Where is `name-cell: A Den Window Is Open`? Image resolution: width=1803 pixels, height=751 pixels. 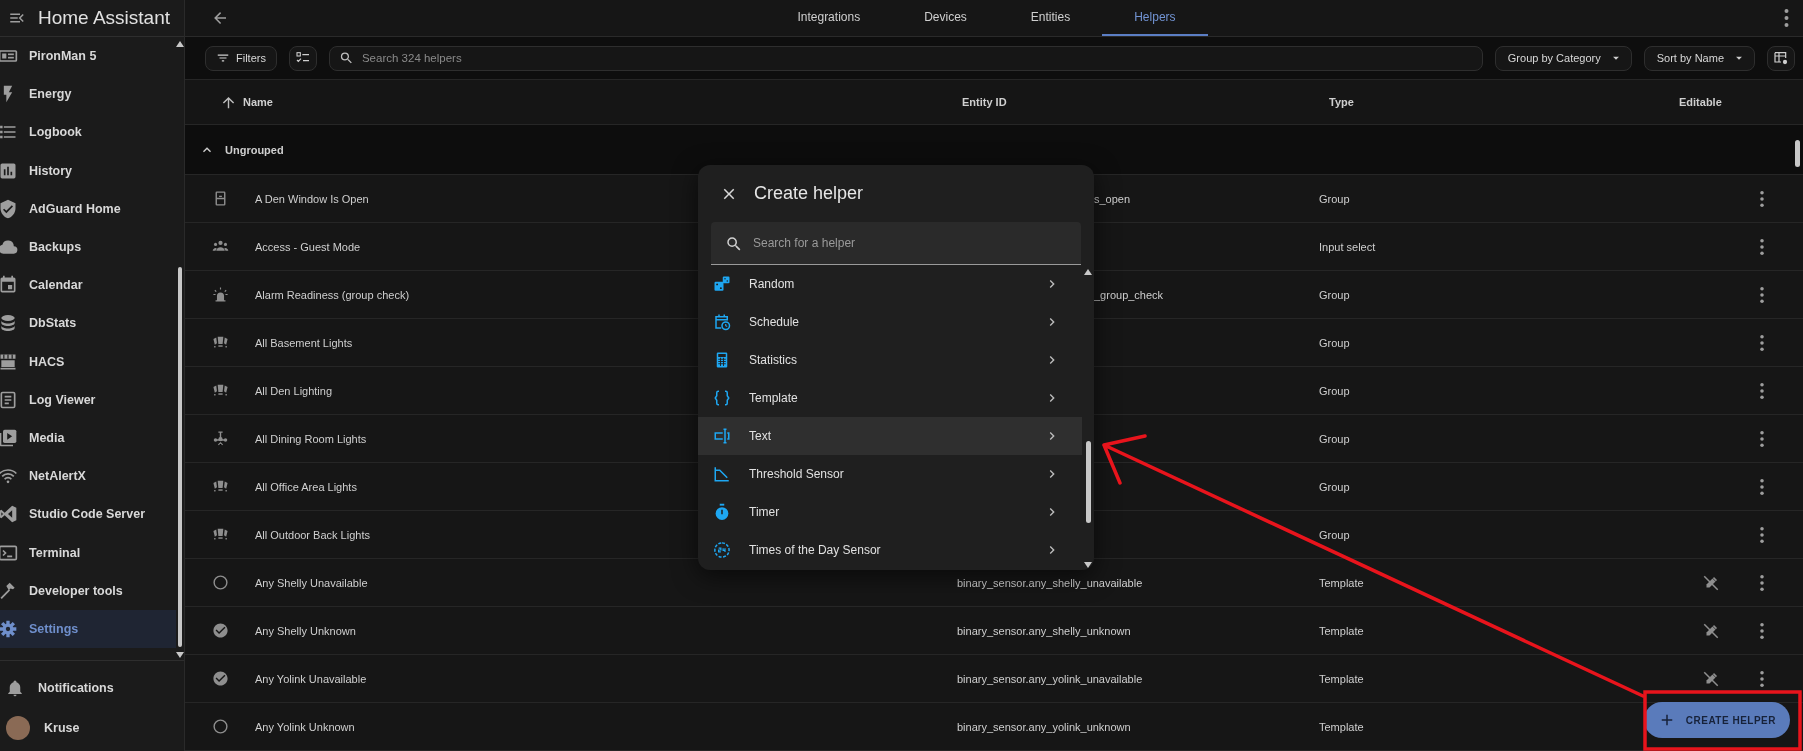
name-cell: A Den Window Is Open is located at coordinates (312, 198).